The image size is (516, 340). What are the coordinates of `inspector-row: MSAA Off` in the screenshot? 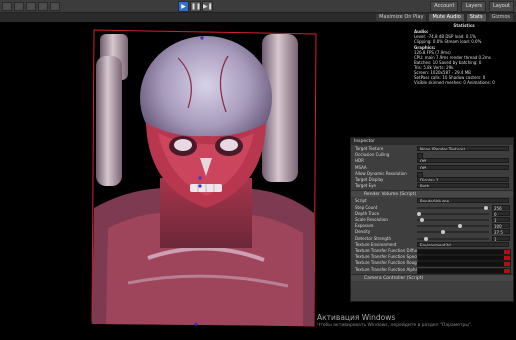 It's located at (433, 167).